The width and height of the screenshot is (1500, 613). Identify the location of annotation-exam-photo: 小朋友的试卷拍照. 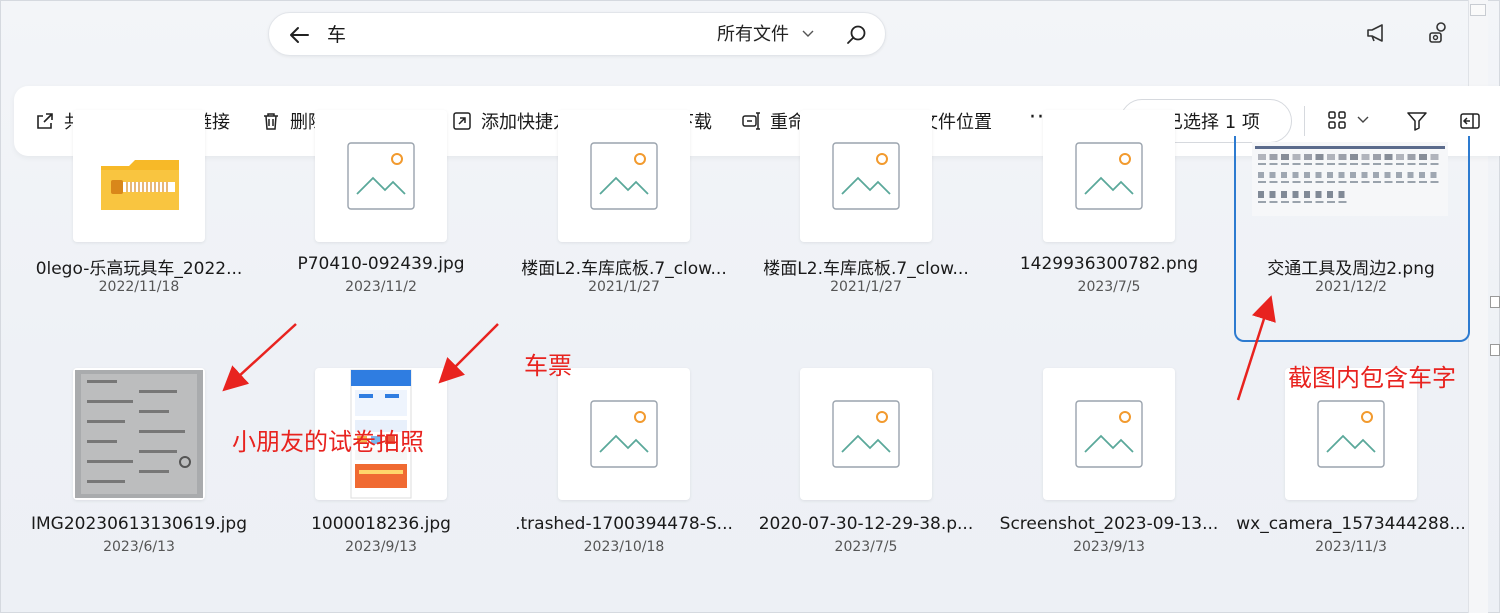
(328, 442).